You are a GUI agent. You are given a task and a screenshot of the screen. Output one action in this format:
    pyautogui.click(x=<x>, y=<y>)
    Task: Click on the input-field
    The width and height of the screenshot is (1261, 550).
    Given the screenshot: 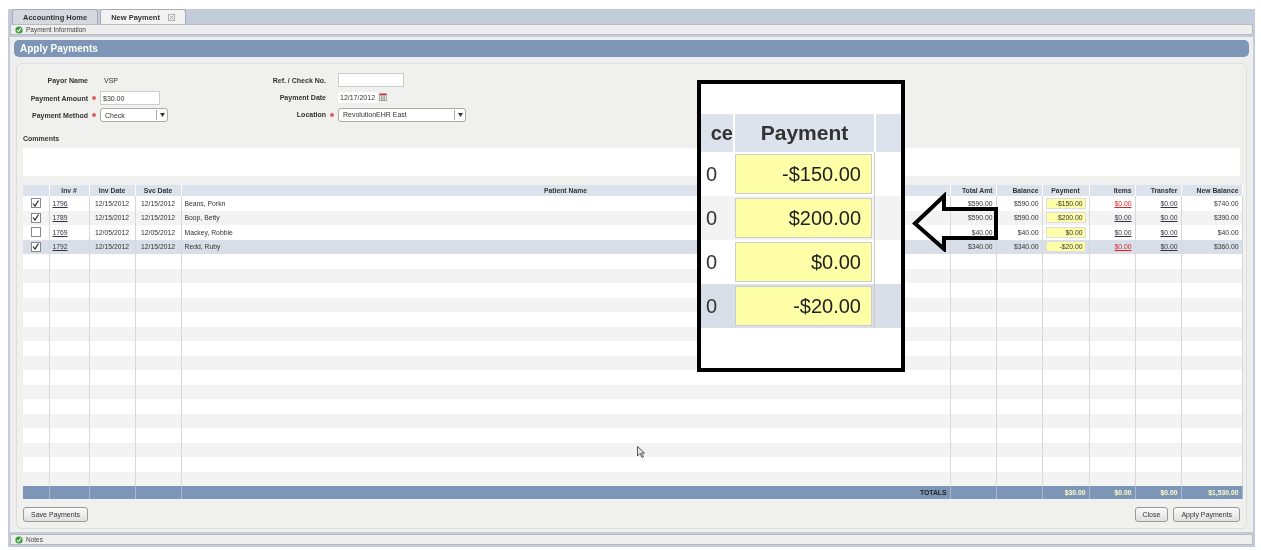 What is the action you would take?
    pyautogui.click(x=371, y=80)
    